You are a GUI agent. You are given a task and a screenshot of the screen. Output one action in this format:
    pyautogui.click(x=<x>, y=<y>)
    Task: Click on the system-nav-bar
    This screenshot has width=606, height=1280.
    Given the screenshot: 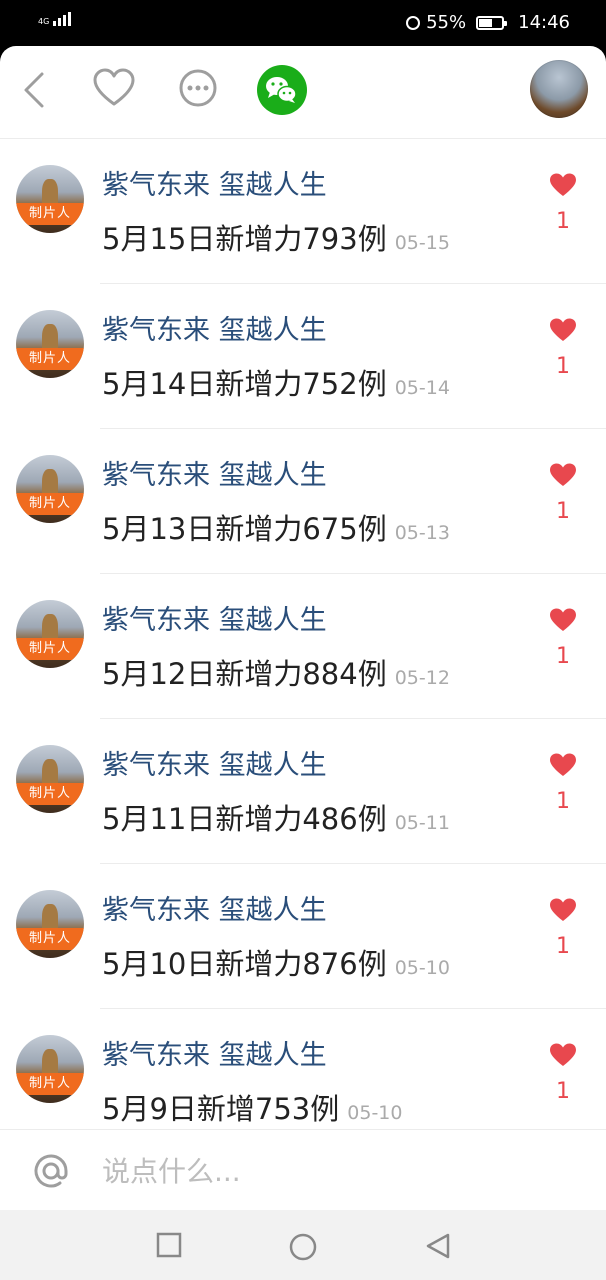 What is the action you would take?
    pyautogui.click(x=303, y=1245)
    